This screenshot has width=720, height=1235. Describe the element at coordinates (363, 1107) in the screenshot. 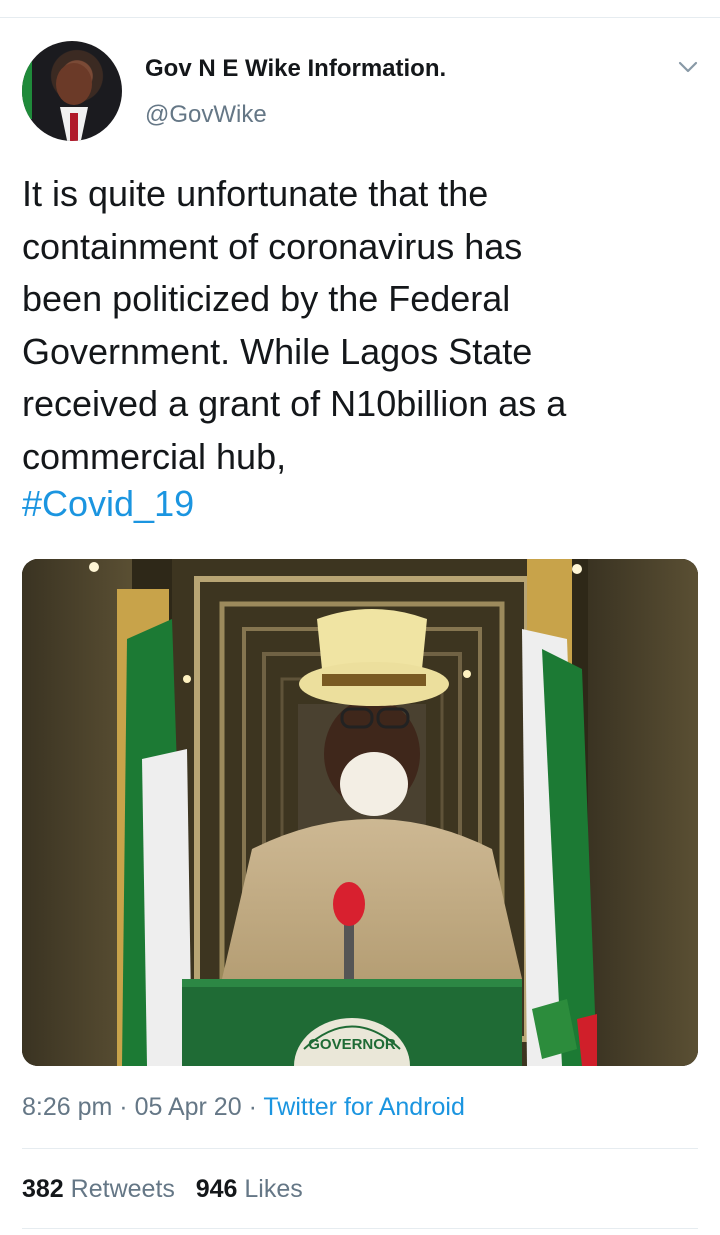

I see `tweet-source-link: Twitter for Android` at that location.